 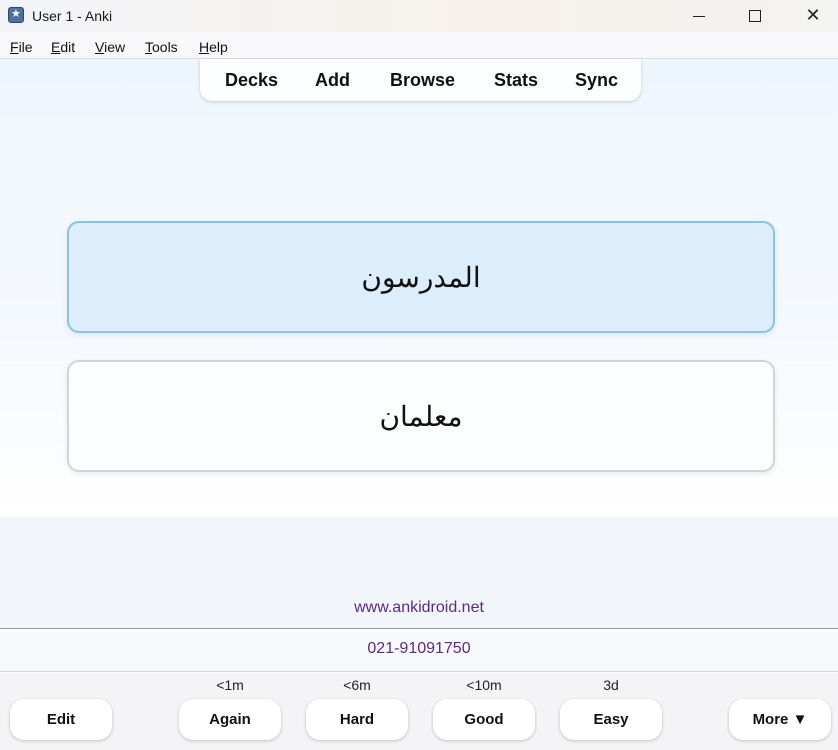 What do you see at coordinates (419, 16) in the screenshot?
I see `title-bar: User 1 - Anki ✕` at bounding box center [419, 16].